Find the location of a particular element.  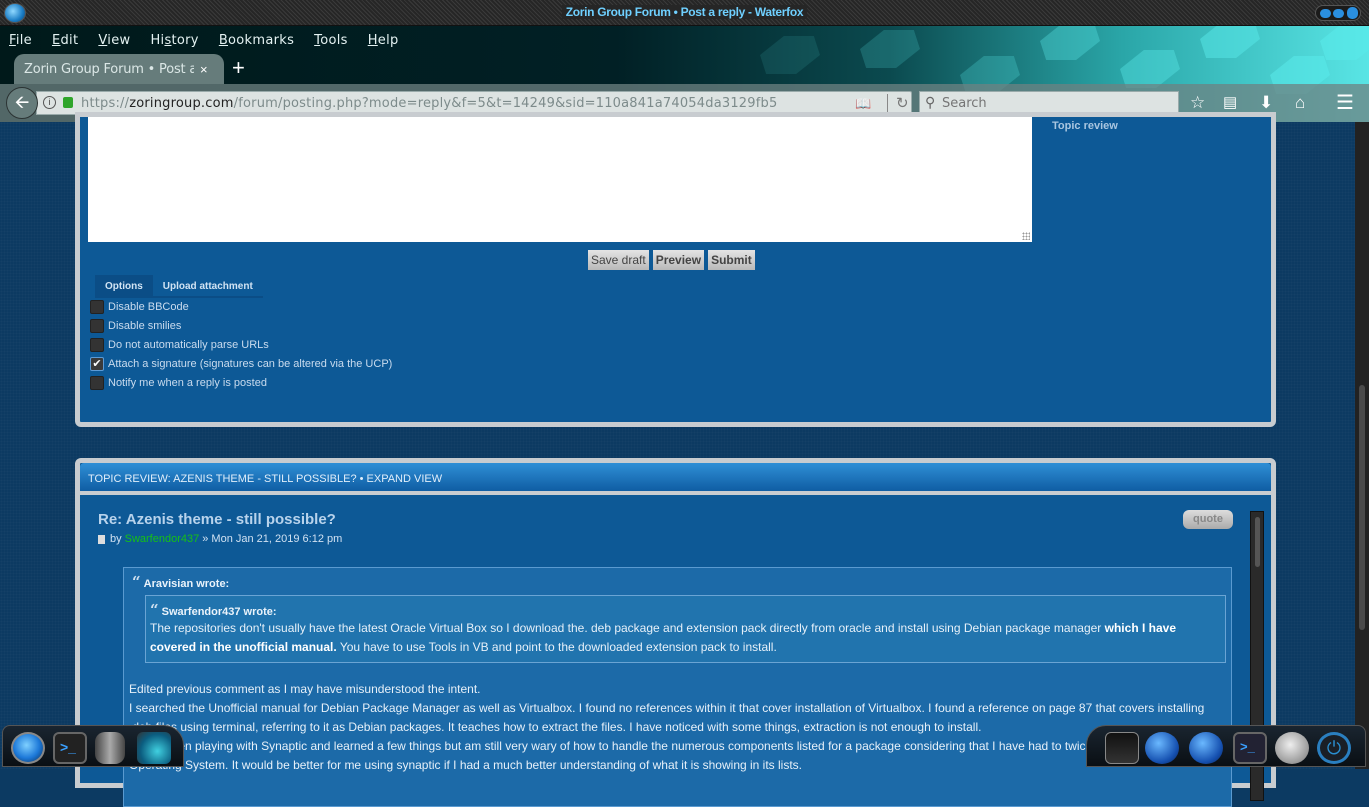

dock-right: >_ ⏻ is located at coordinates (1226, 746).